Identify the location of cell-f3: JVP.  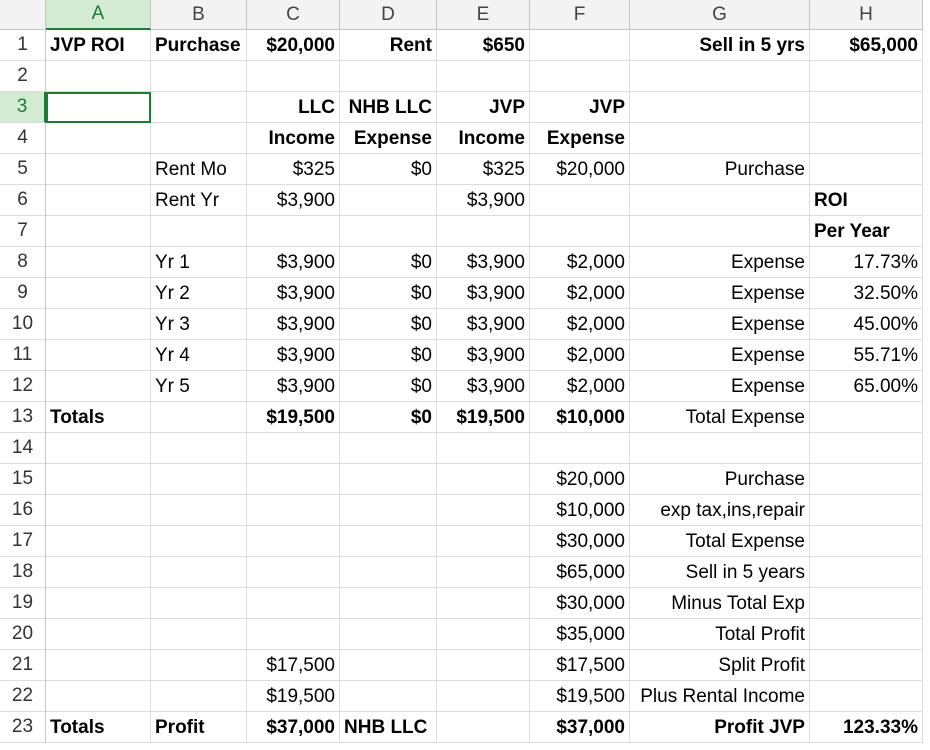
(580, 107).